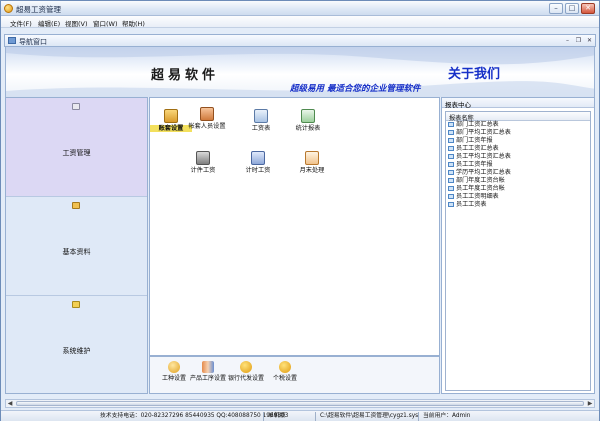 This screenshot has width=600, height=421. Describe the element at coordinates (203, 158) in the screenshot. I see `bag-icon` at that location.